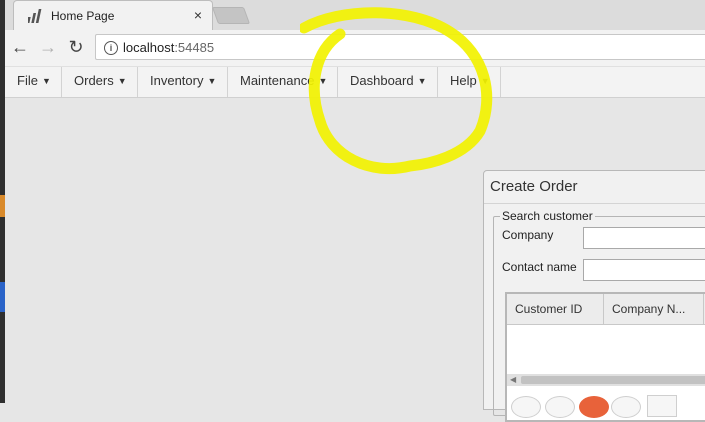  I want to click on menu-dashboard: Dashboard ▼, so click(388, 82).